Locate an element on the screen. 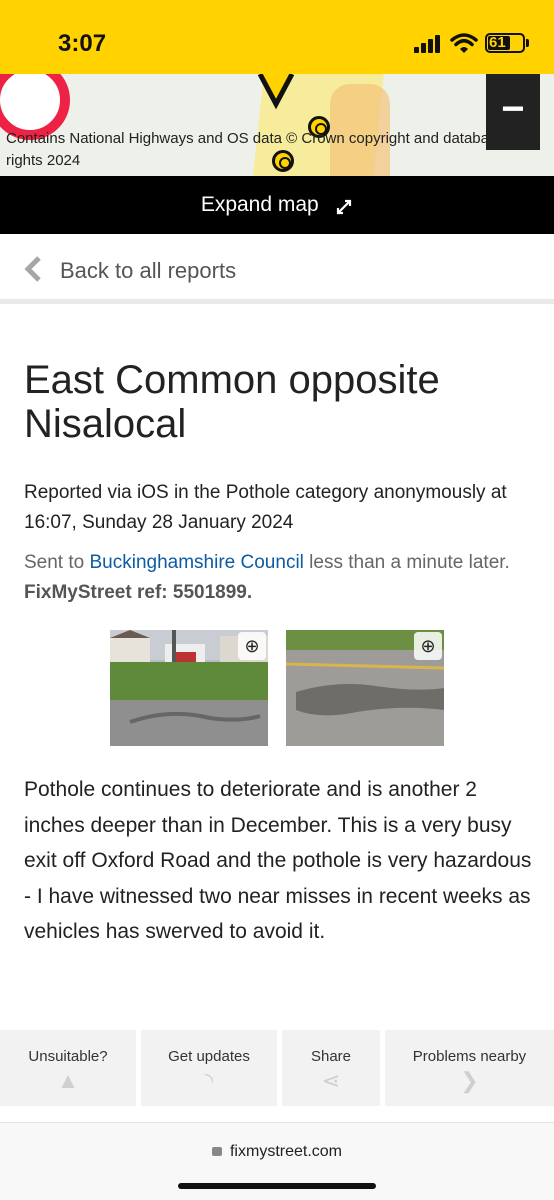 This screenshot has height=1200, width=554. unsuitable-button: Unsuitable? ▲ is located at coordinates (68, 1068).